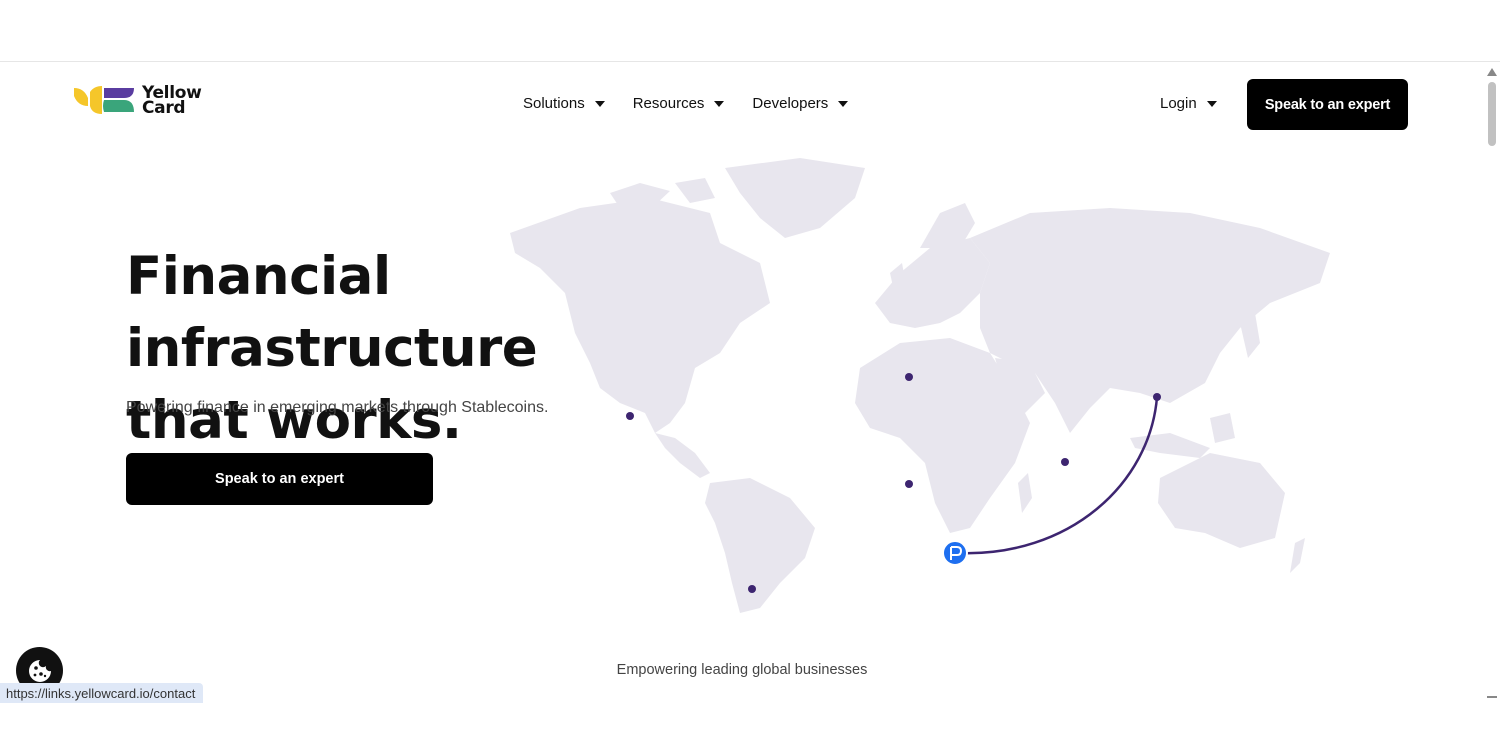 The width and height of the screenshot is (1500, 750). I want to click on logo-line-card: Card, so click(164, 108).